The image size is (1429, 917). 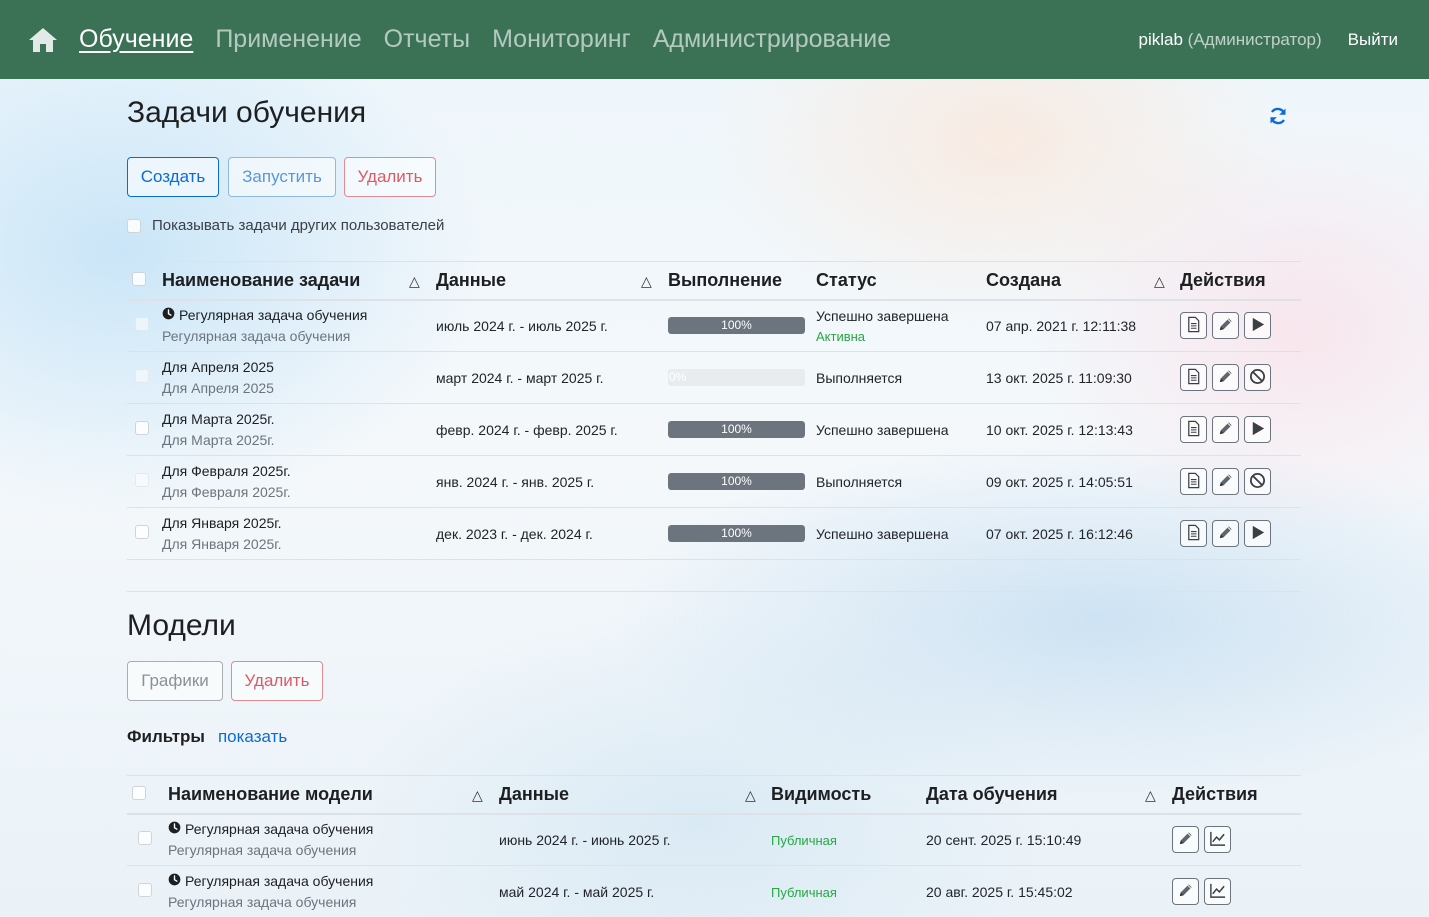 I want to click on create-task-button: Создать, so click(x=173, y=177).